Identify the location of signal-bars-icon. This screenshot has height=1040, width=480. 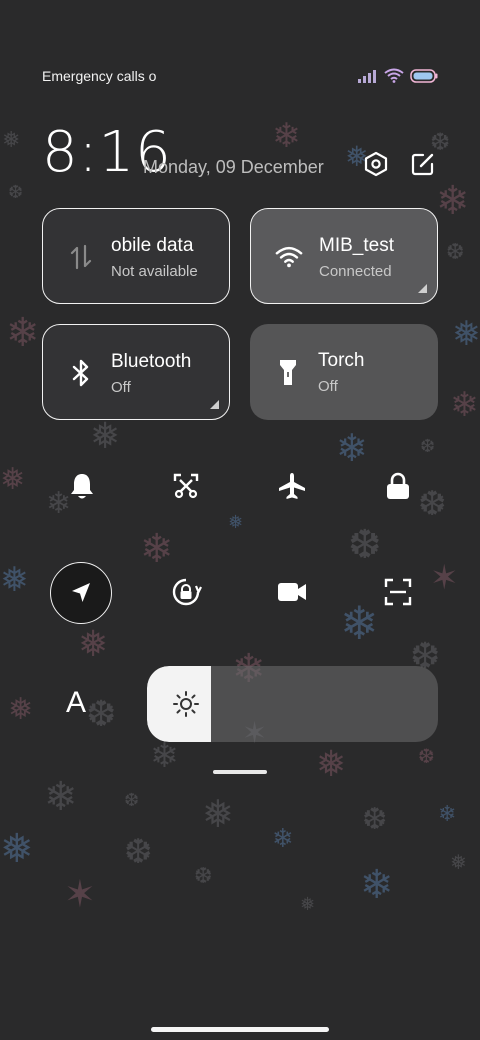
(368, 78).